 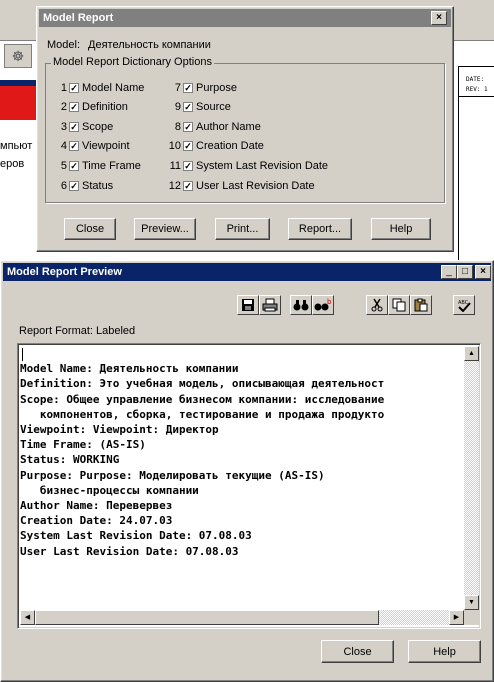 I want to click on option-label: Purpose, so click(x=216, y=88).